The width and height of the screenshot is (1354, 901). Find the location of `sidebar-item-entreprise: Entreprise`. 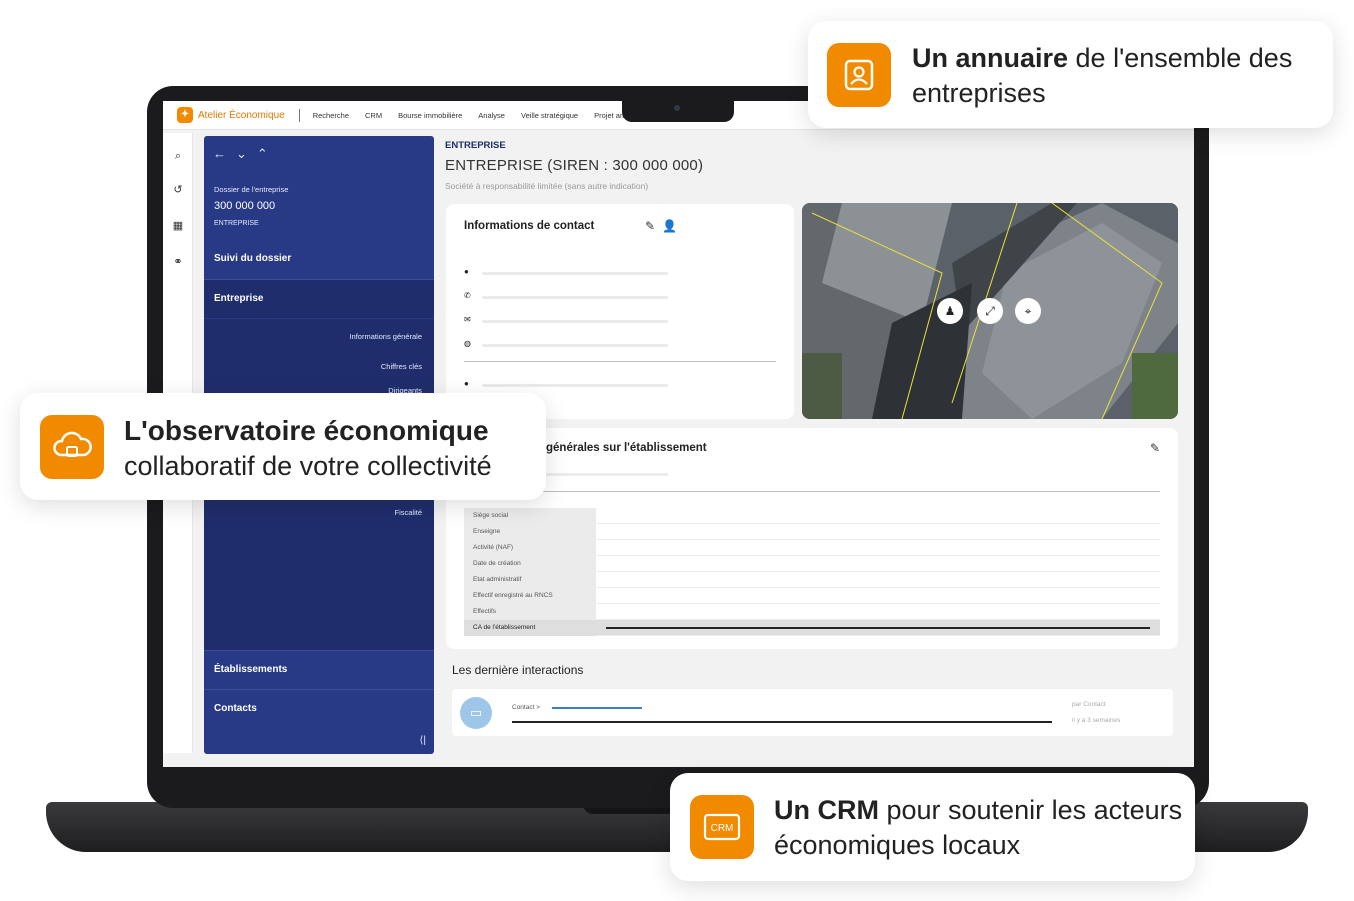

sidebar-item-entreprise: Entreprise is located at coordinates (319, 298).